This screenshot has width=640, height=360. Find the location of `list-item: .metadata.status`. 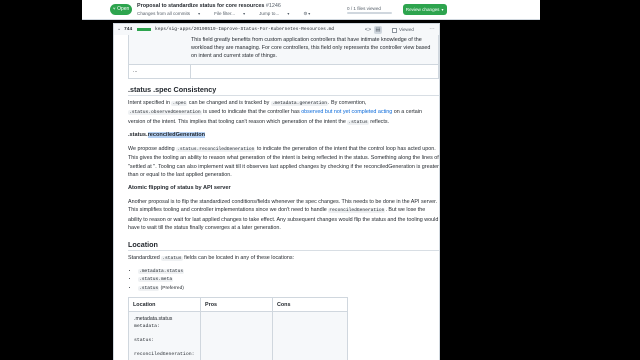

list-item: .metadata.status is located at coordinates (238, 272).